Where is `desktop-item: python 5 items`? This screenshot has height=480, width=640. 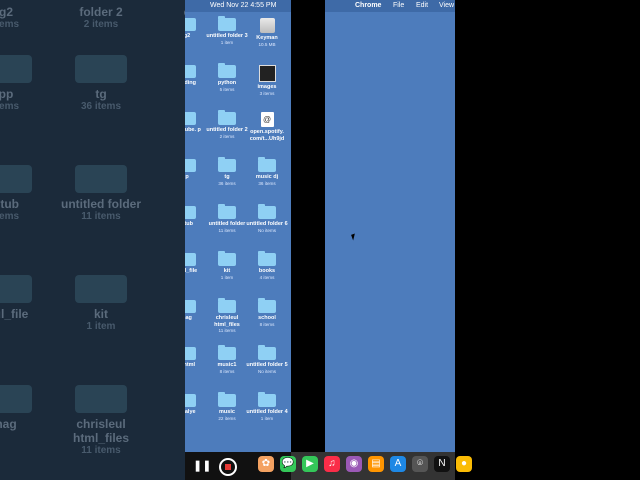 desktop-item: python 5 items is located at coordinates (227, 77).